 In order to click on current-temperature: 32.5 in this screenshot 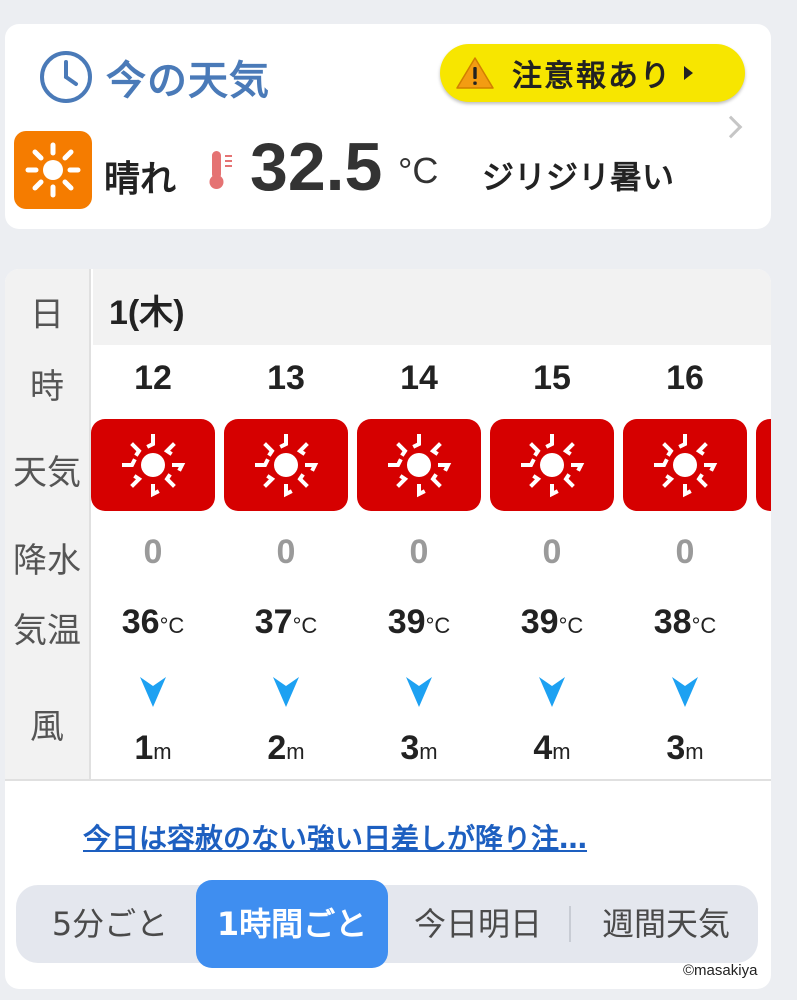, I will do `click(316, 167)`.